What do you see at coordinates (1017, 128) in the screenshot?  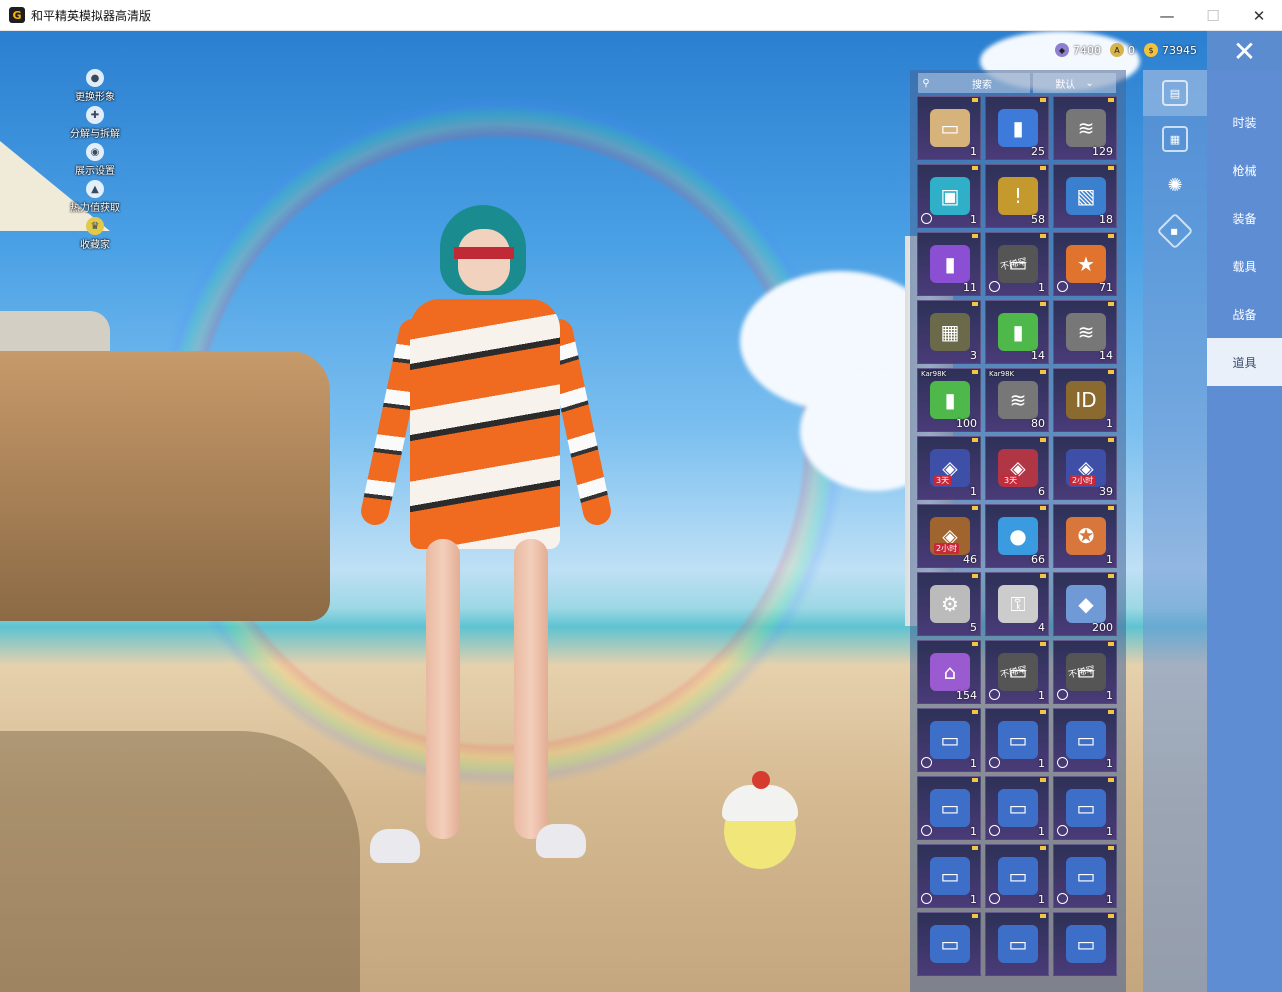 I see `inventory-item: ▮ 25` at bounding box center [1017, 128].